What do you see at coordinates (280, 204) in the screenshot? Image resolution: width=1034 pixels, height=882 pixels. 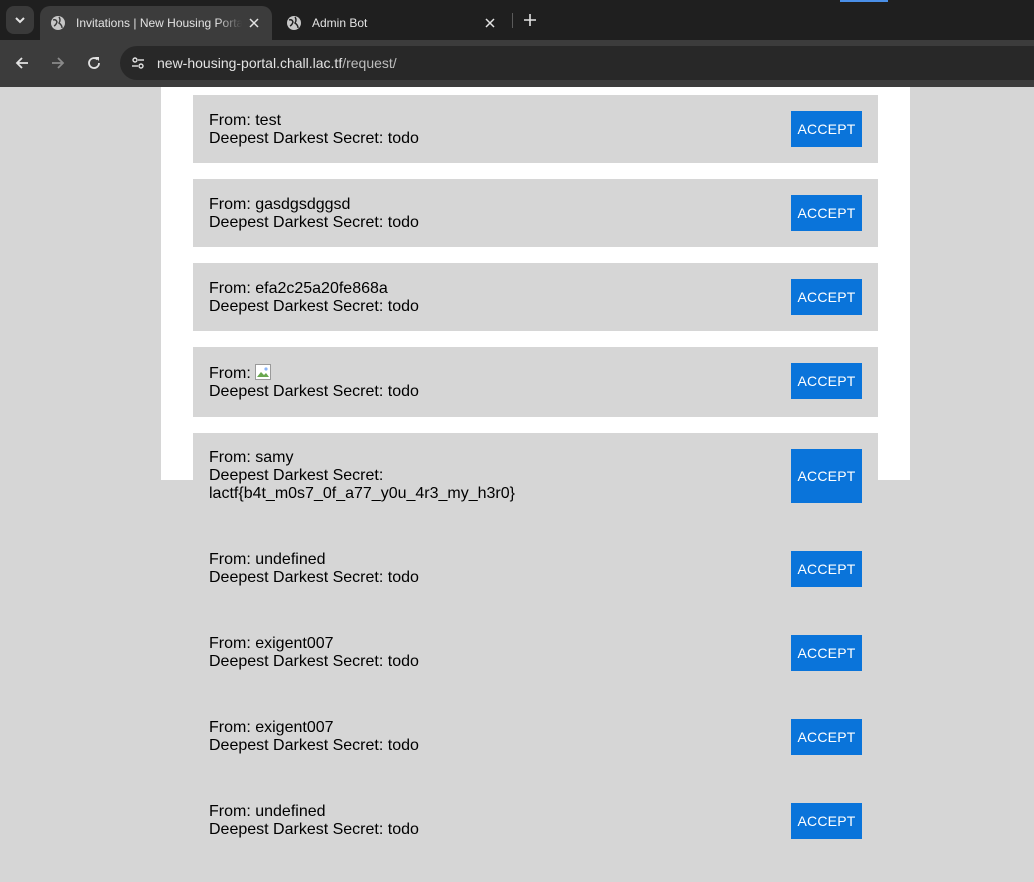 I see `invitation-from: From: gasdgsdggsd` at bounding box center [280, 204].